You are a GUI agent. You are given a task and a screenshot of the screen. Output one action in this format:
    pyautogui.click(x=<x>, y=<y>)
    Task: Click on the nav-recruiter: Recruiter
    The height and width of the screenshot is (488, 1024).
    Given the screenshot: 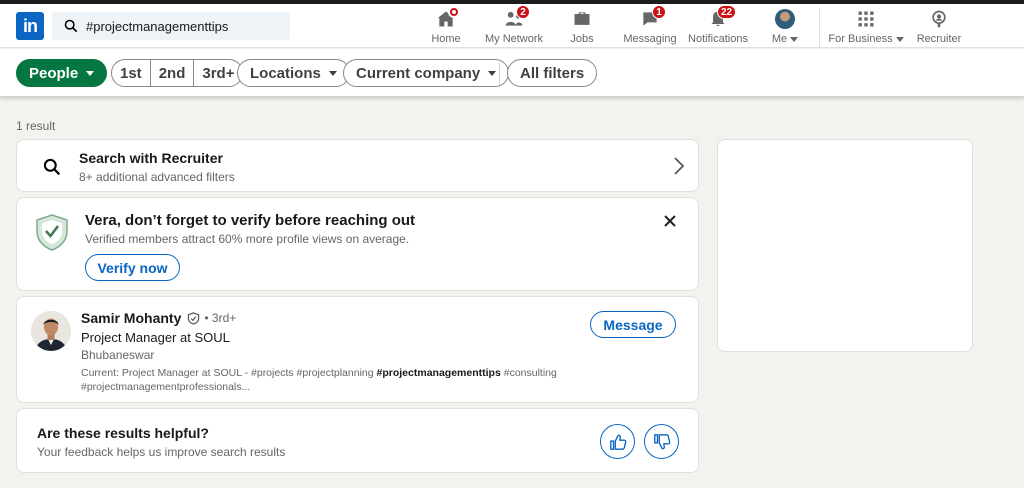 What is the action you would take?
    pyautogui.click(x=939, y=28)
    